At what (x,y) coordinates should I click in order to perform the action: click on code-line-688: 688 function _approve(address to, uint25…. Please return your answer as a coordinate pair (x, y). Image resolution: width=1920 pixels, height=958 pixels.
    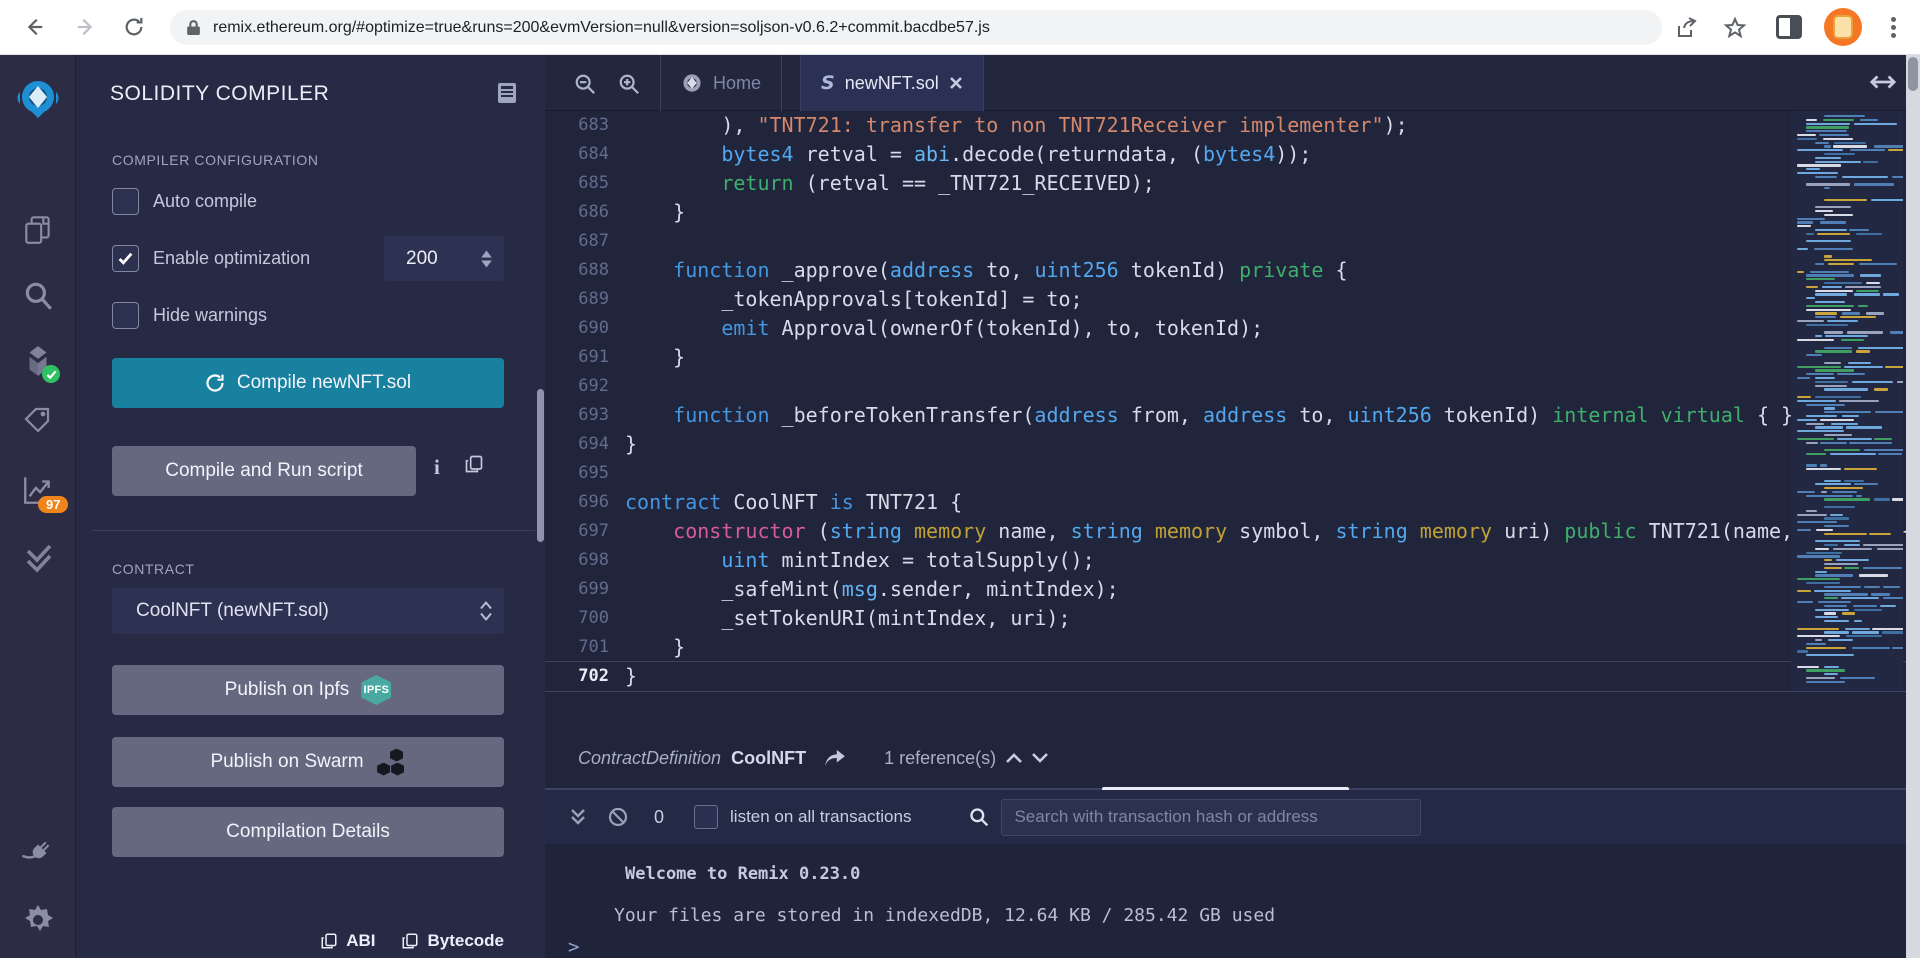
    Looking at the image, I should click on (963, 270).